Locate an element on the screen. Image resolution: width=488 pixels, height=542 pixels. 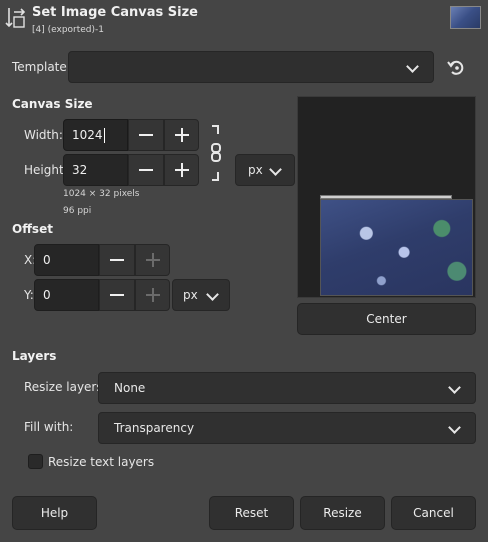
offset-unit-value: px is located at coordinates (190, 295).